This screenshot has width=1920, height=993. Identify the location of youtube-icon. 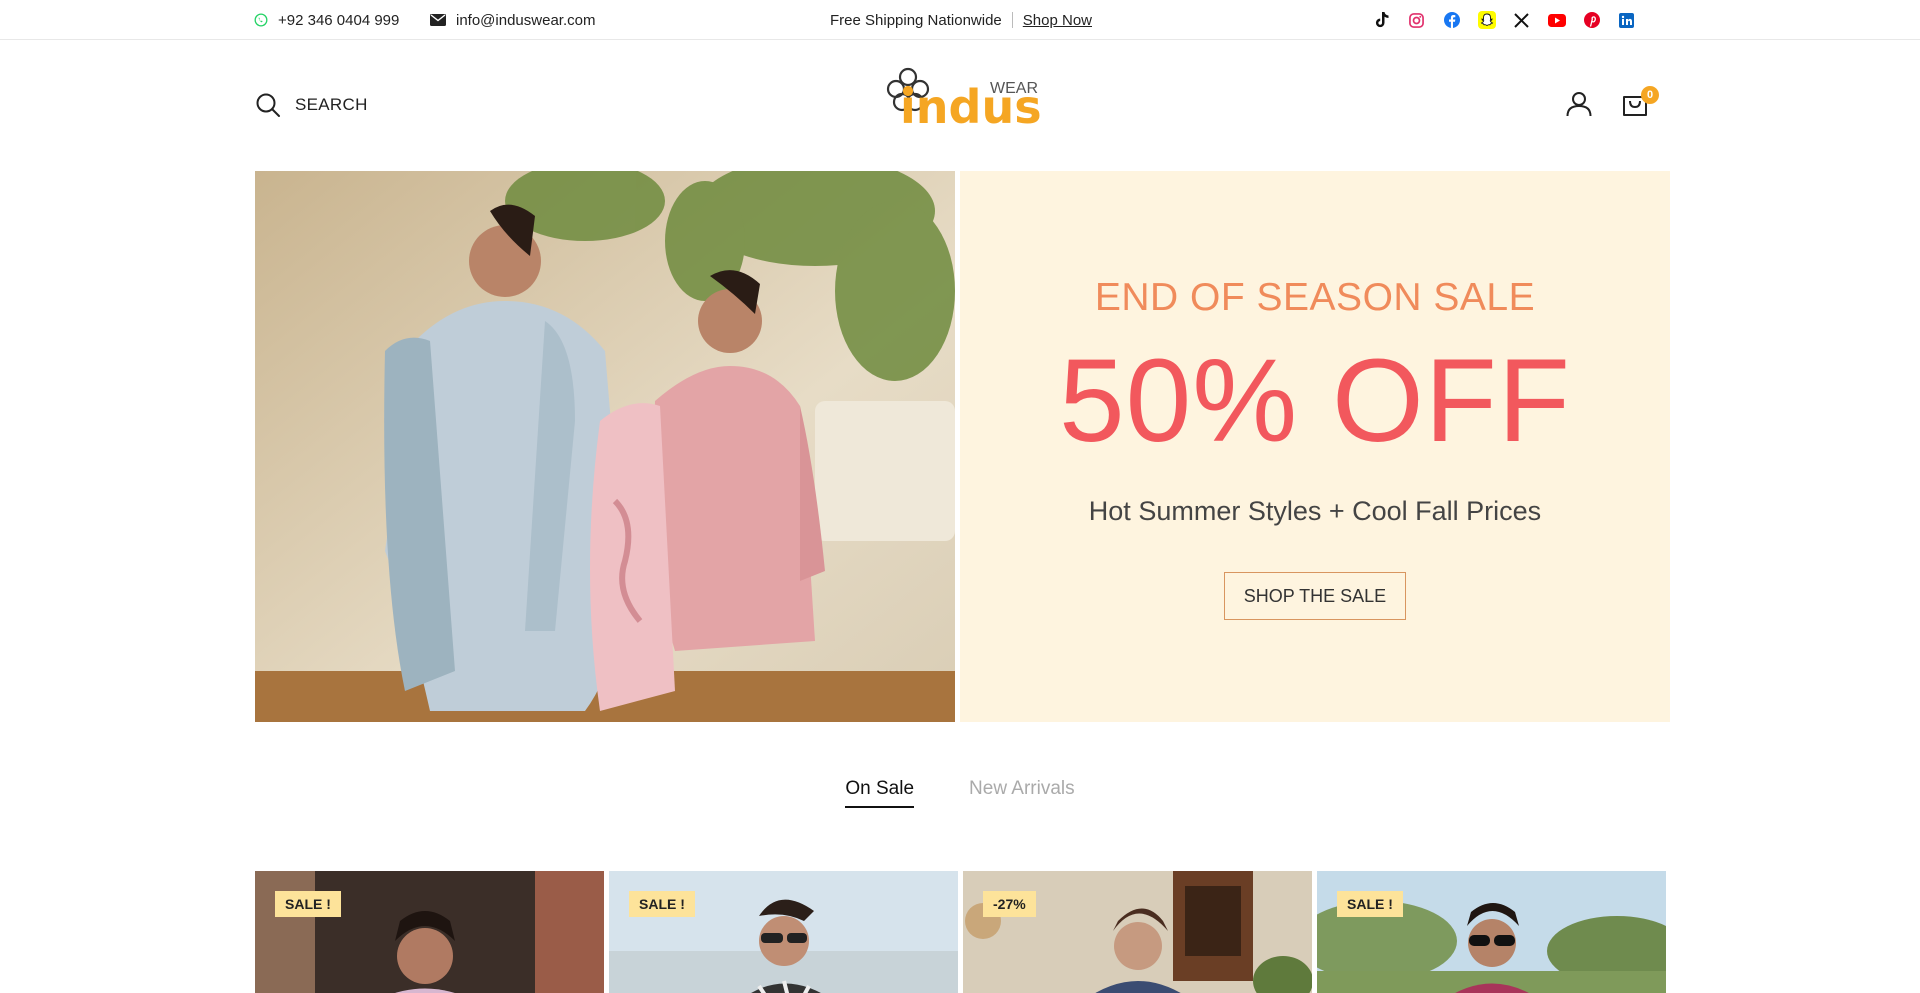
(1556, 20).